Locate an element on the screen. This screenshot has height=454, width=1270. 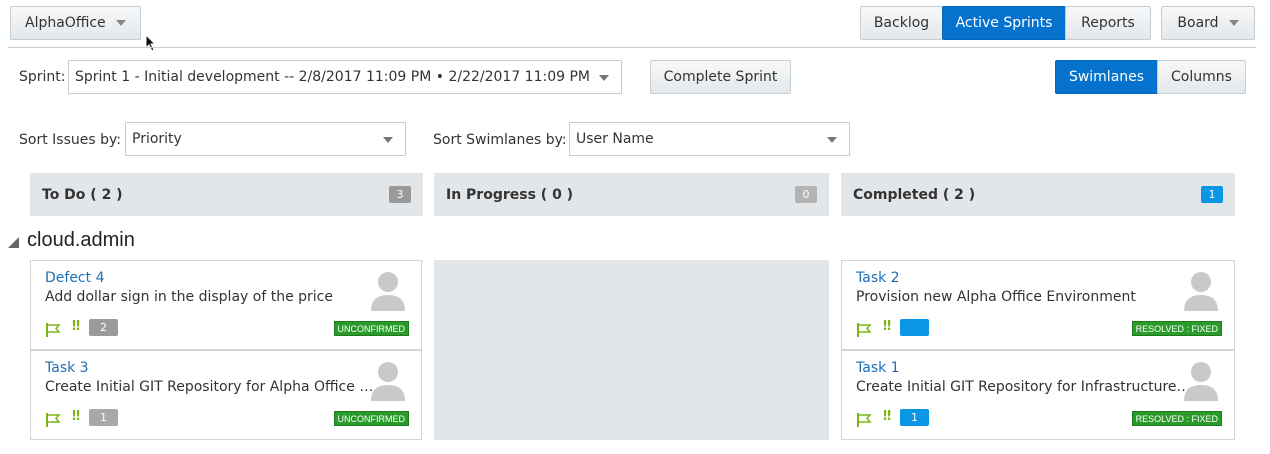
nav-reports-label: Reports is located at coordinates (1108, 23).